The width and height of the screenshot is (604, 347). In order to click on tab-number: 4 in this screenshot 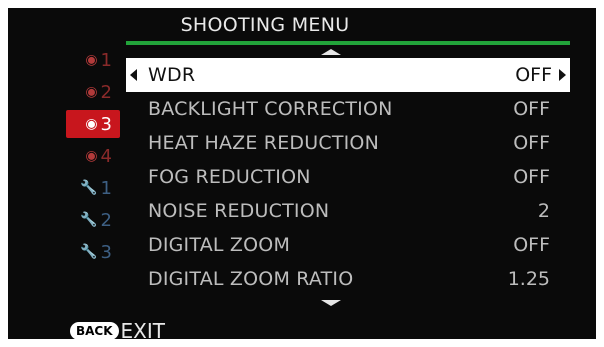, I will do `click(106, 156)`.